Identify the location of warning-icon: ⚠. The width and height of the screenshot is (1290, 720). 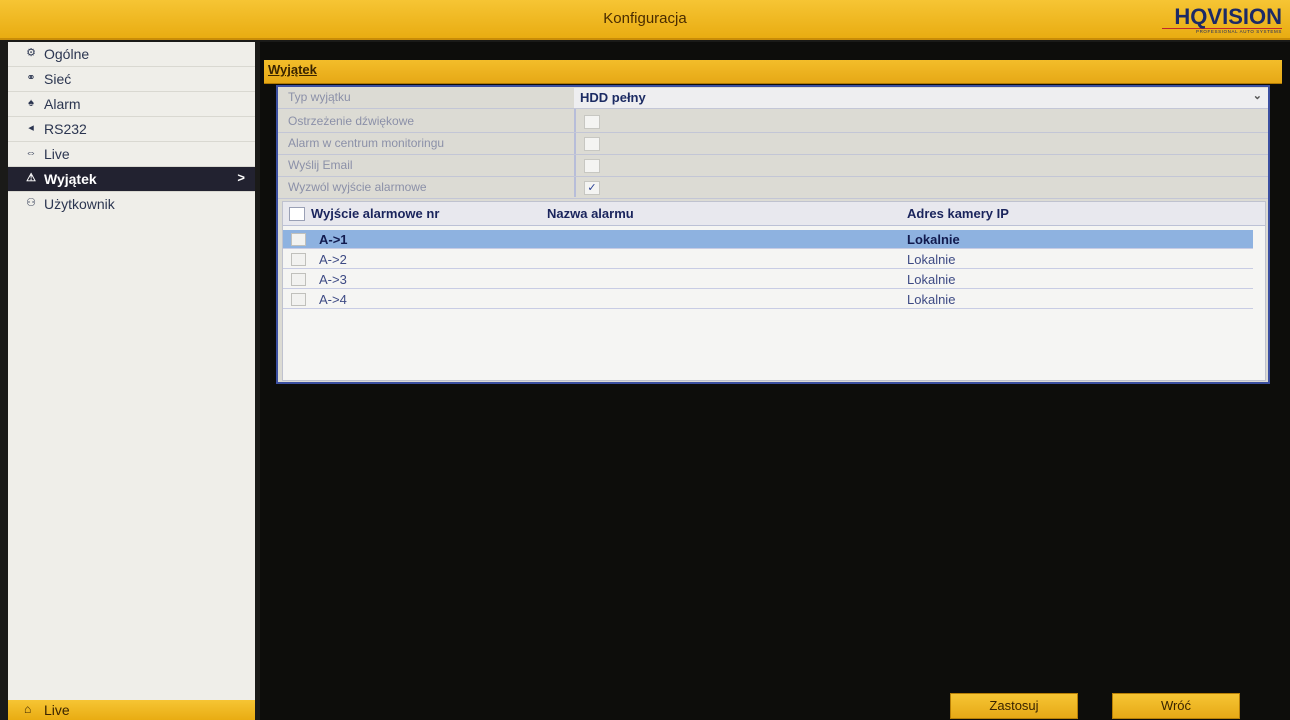
(31, 178).